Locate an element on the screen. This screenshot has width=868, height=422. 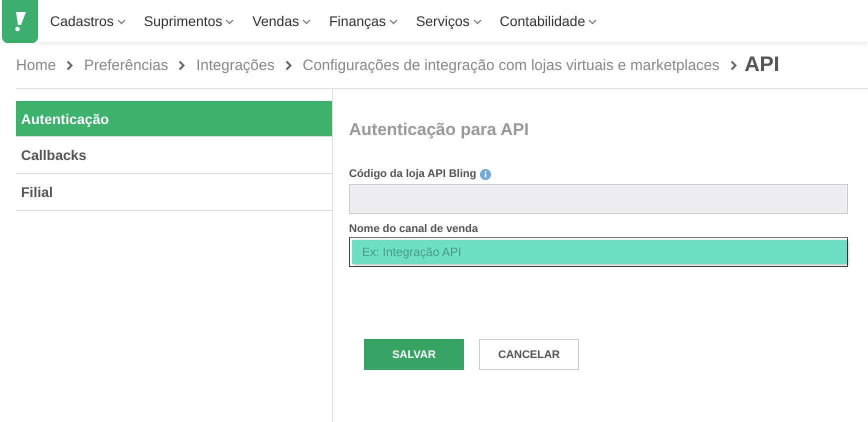
menu-item: Finanças is located at coordinates (366, 21).